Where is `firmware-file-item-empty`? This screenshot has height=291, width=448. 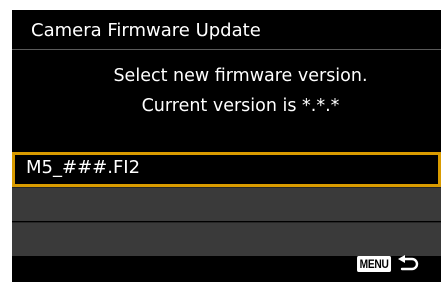
firmware-file-item-empty is located at coordinates (226, 204).